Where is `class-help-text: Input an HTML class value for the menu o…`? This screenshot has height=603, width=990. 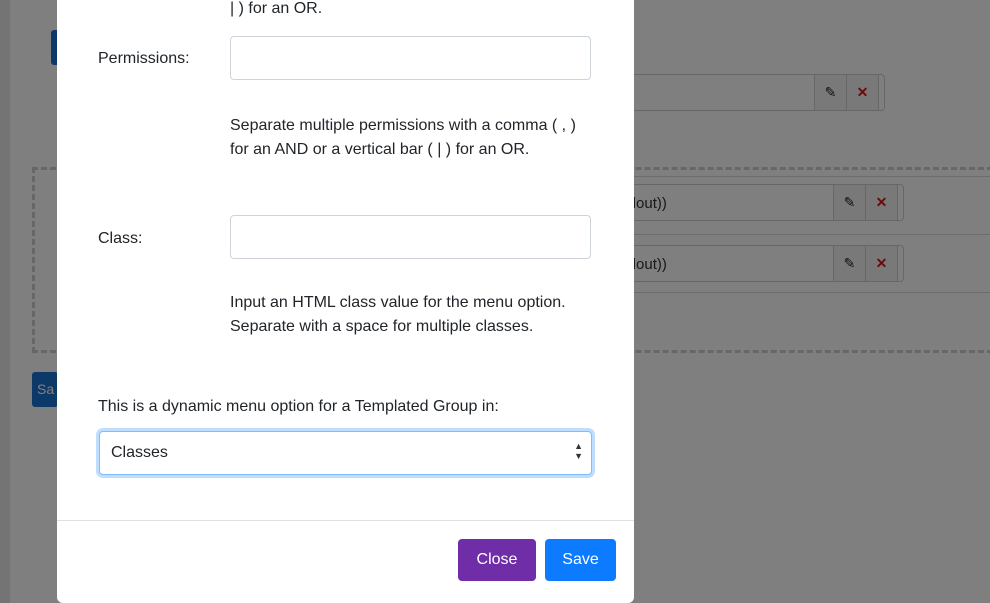
class-help-text: Input an HTML class value for the menu o… is located at coordinates (398, 314).